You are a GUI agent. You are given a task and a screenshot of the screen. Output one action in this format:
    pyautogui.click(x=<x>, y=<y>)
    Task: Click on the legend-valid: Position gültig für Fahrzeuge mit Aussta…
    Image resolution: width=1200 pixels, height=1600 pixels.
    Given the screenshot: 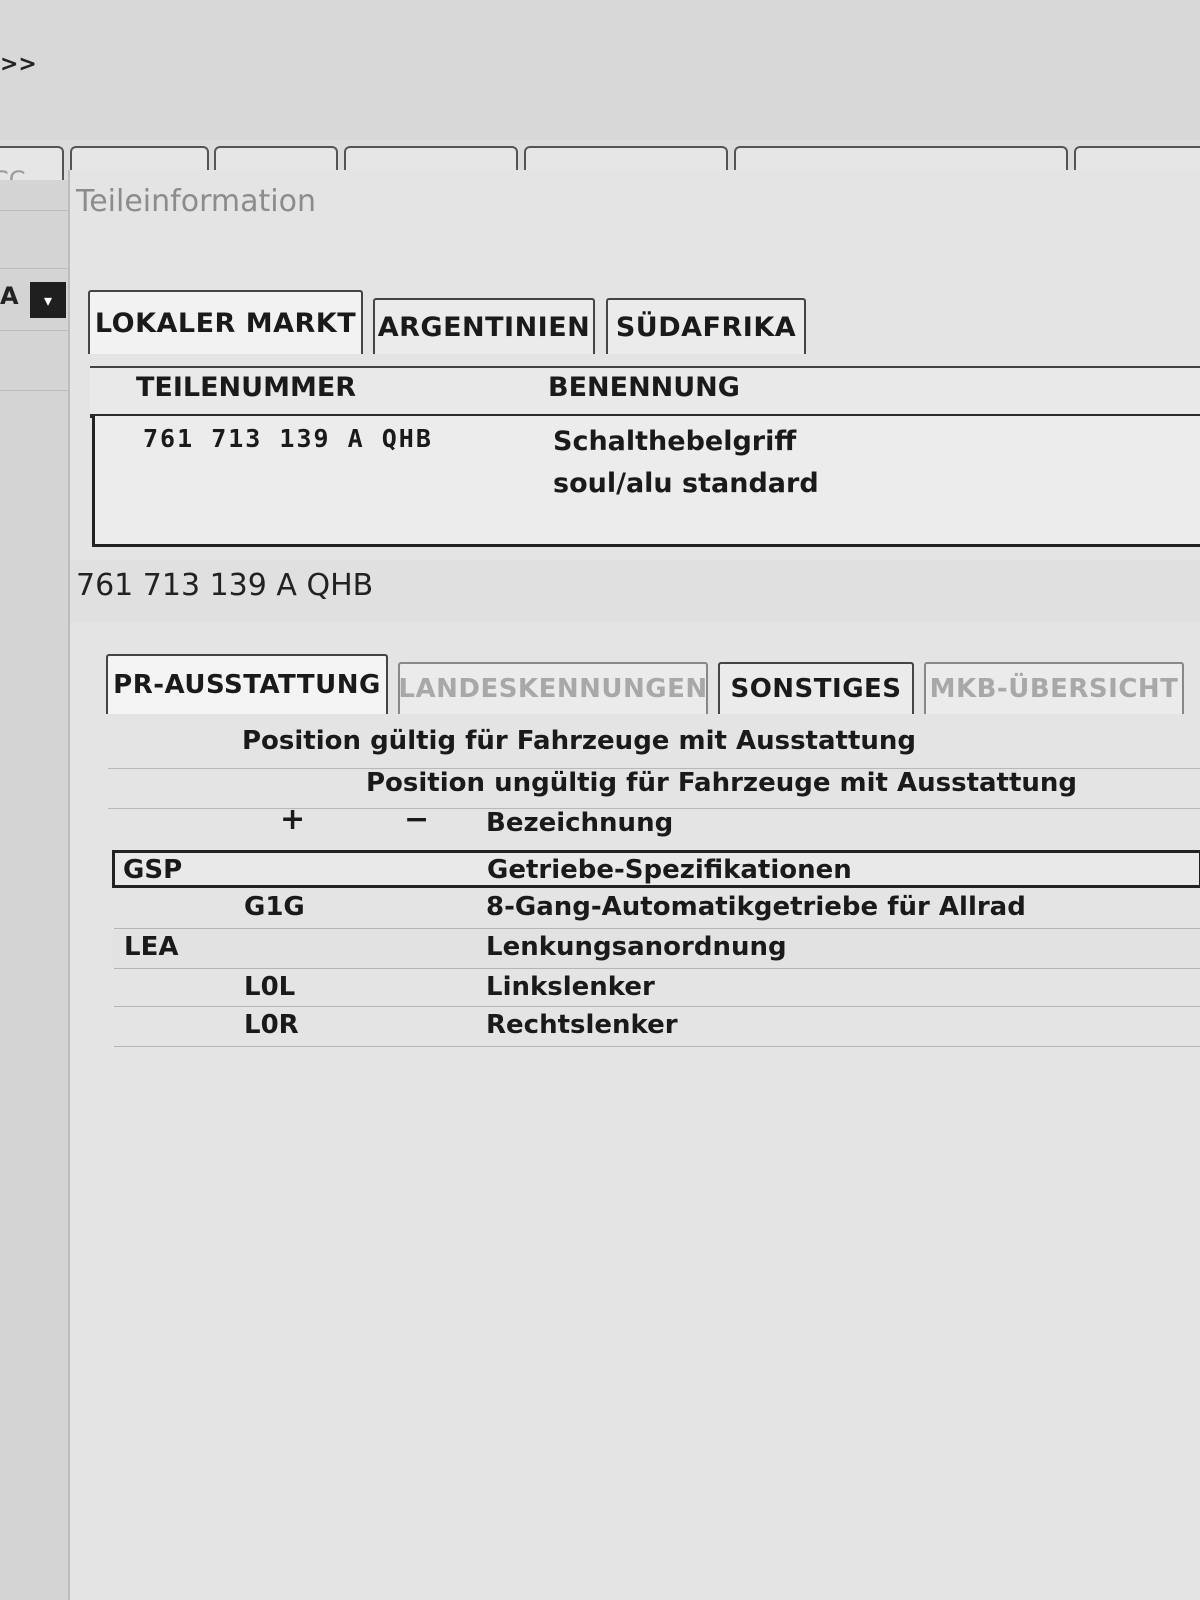 What is the action you would take?
    pyautogui.click(x=579, y=741)
    